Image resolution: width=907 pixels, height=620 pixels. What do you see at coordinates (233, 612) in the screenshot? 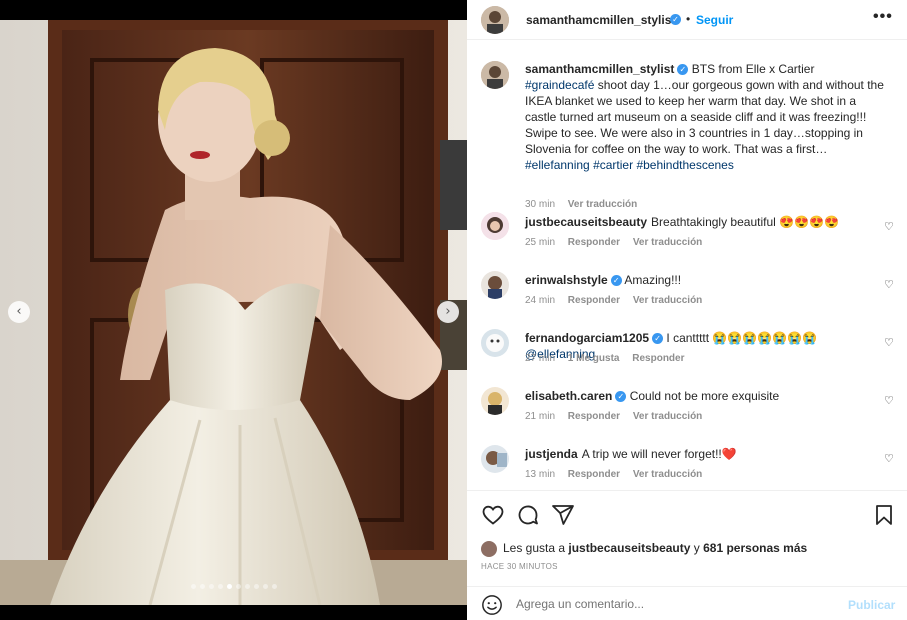
I see `photo-bottom-bar` at bounding box center [233, 612].